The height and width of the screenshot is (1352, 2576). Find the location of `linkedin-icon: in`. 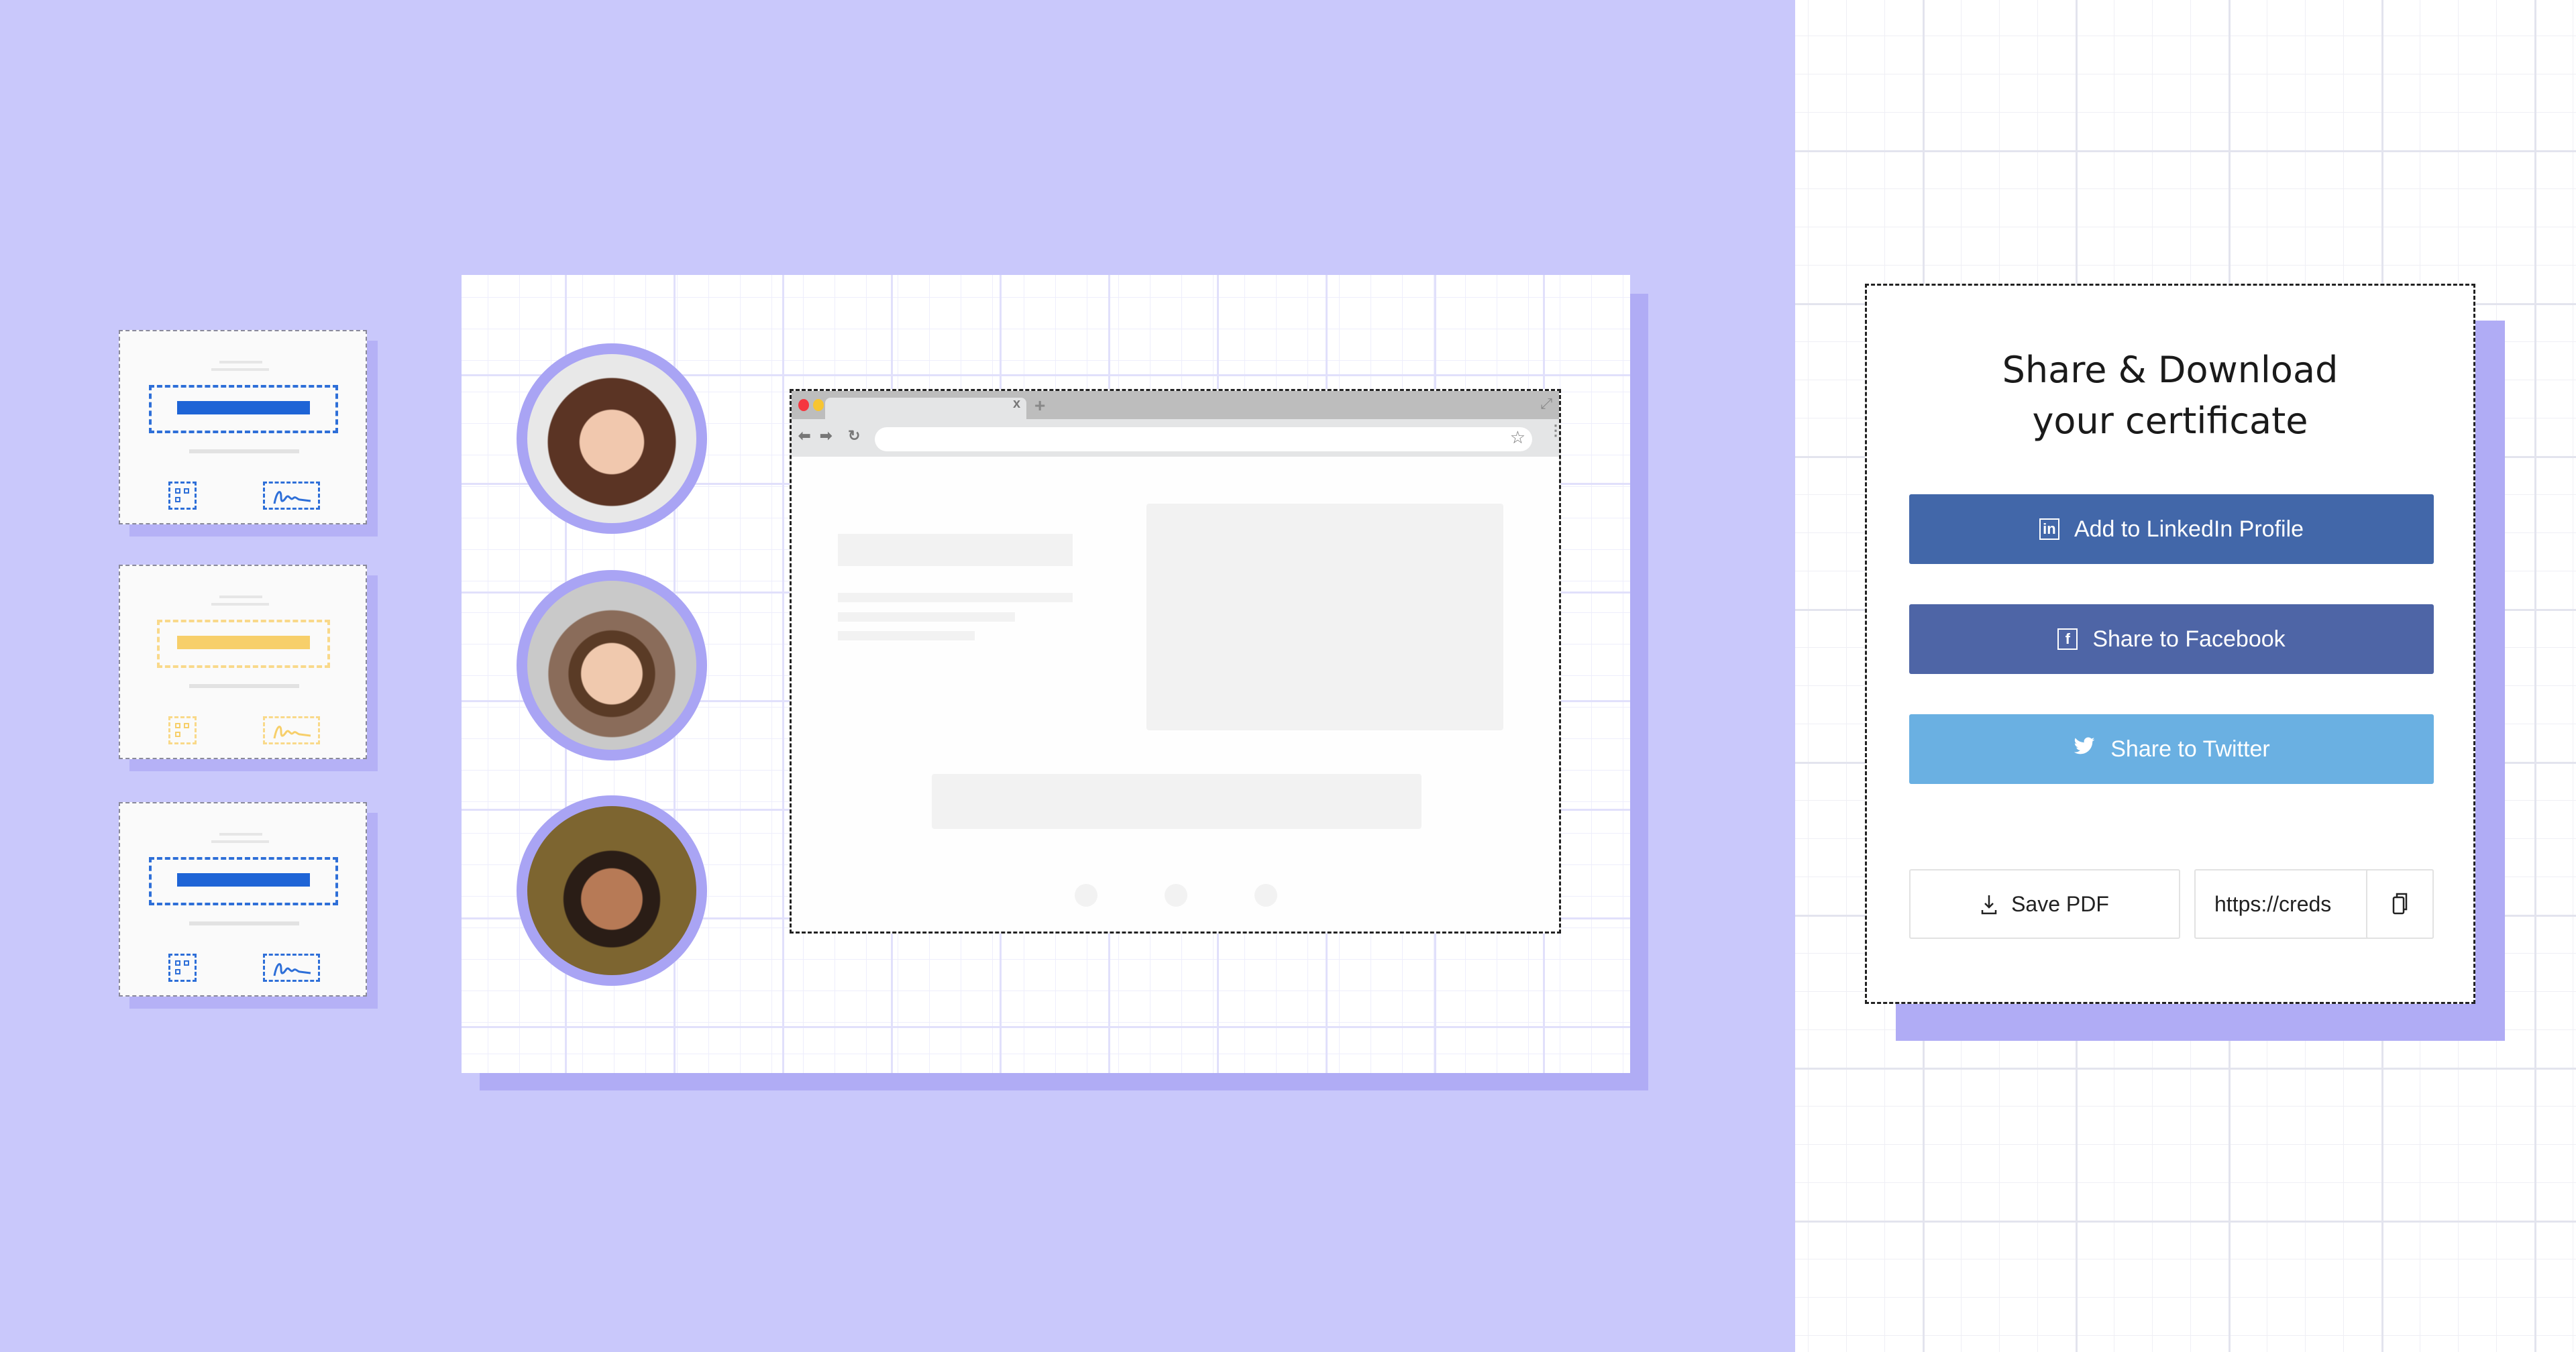

linkedin-icon: in is located at coordinates (2049, 529).